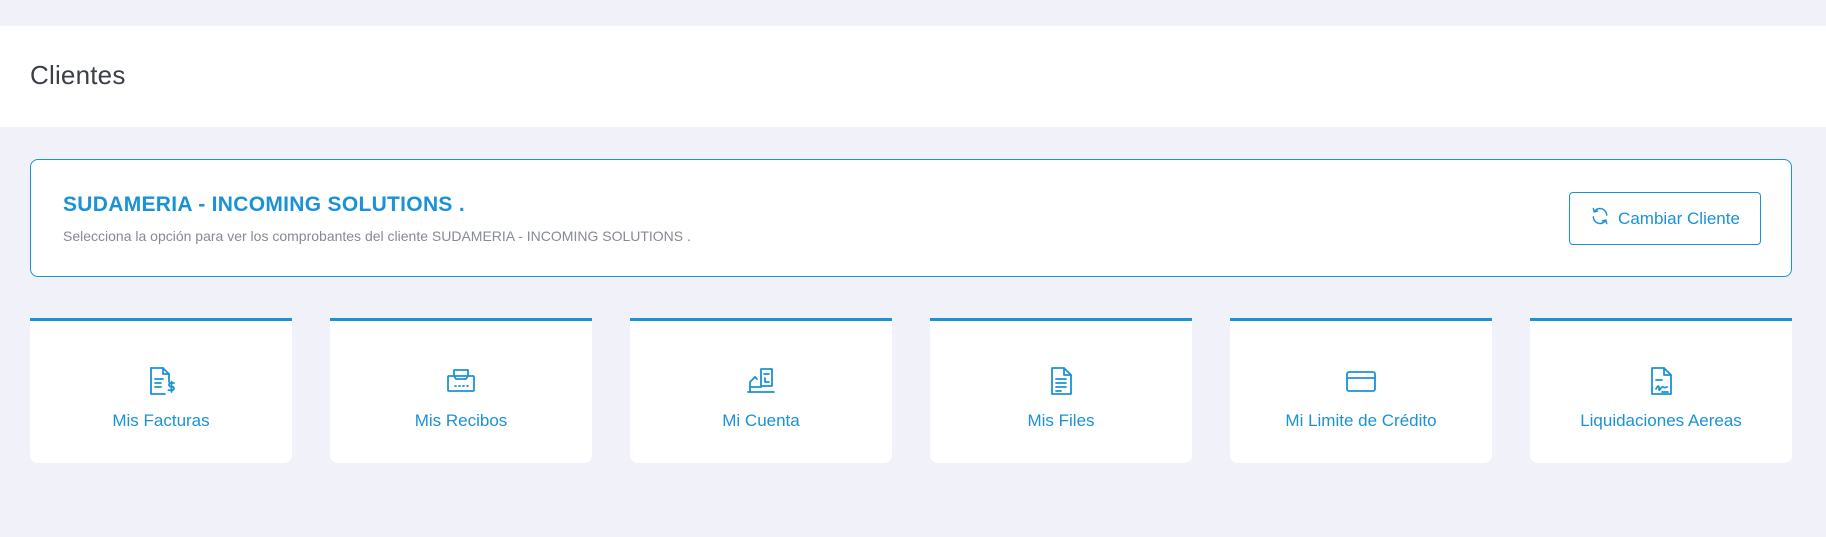  I want to click on credit-card-icon, so click(1361, 381).